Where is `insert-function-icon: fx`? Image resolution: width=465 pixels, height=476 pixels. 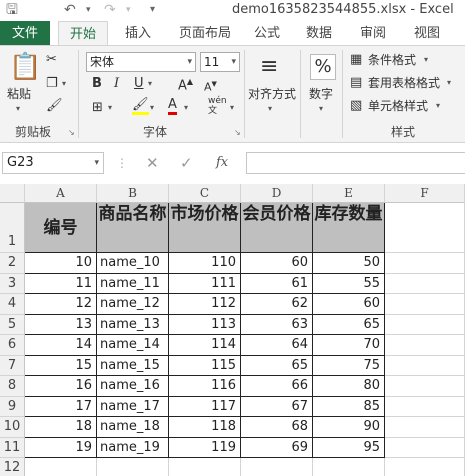
insert-function-icon: fx is located at coordinates (222, 163).